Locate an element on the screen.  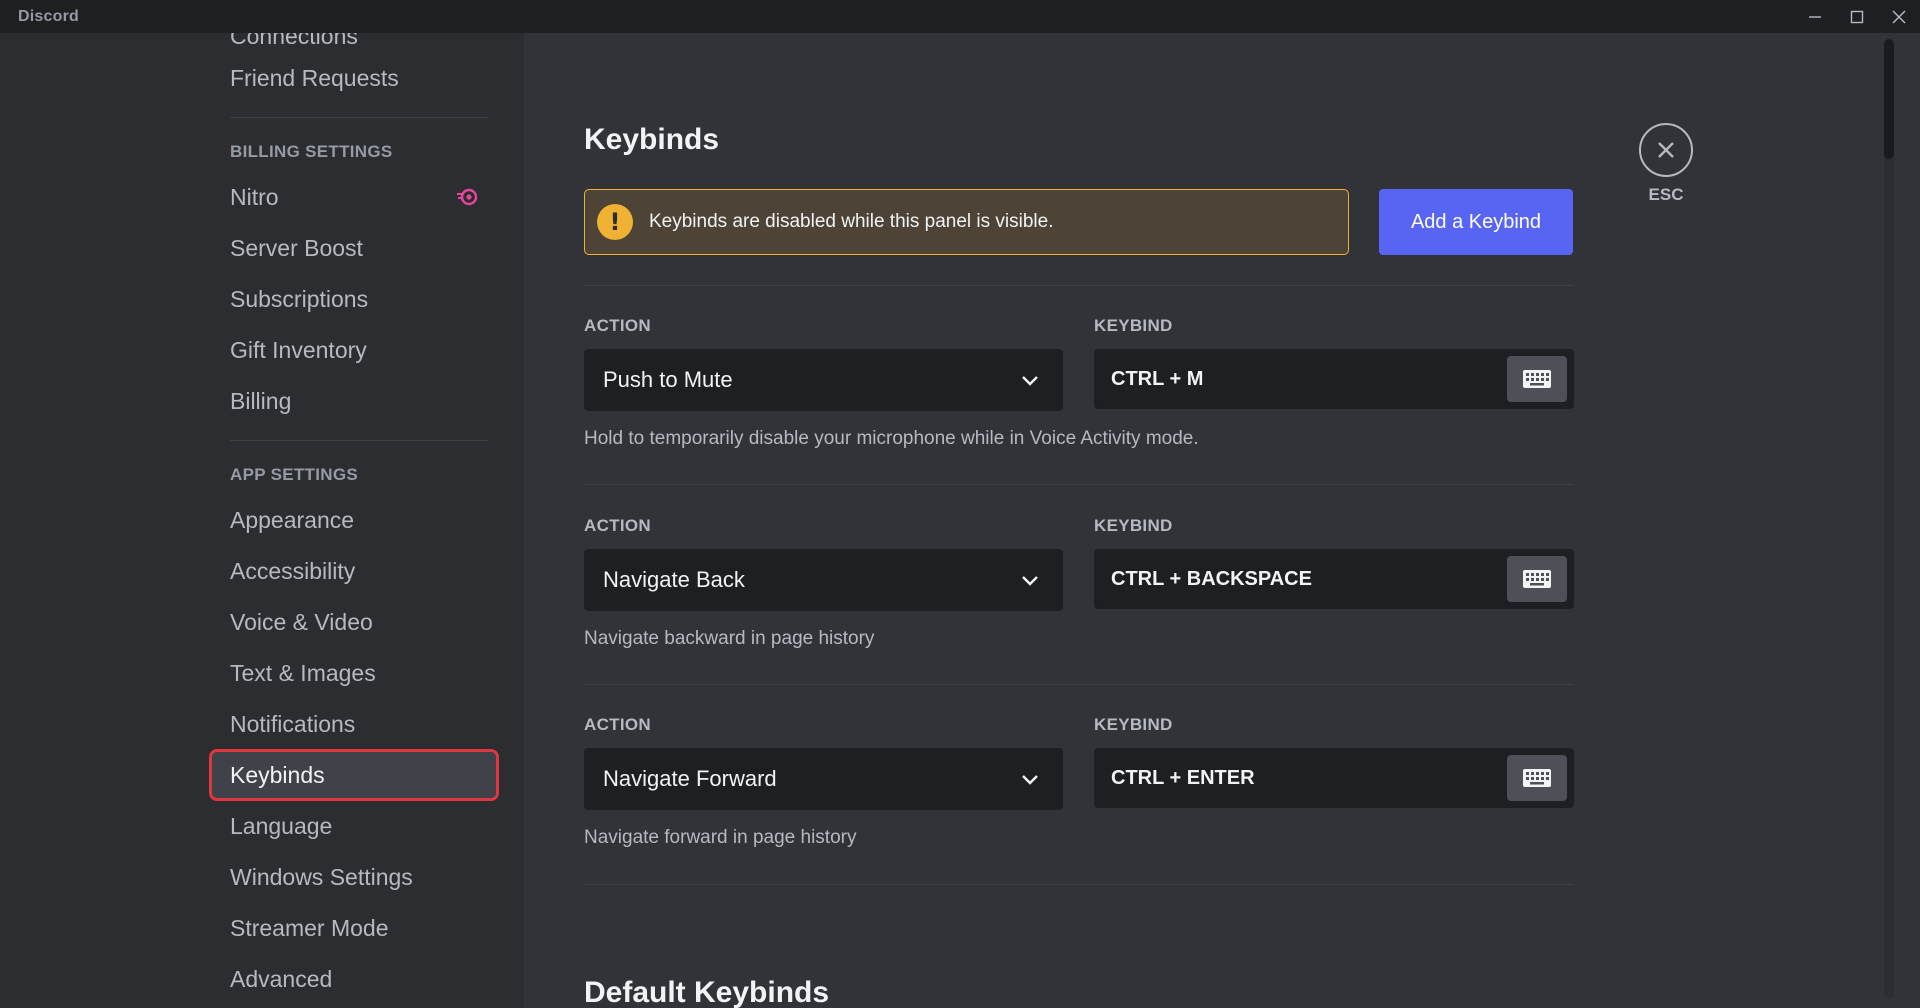
sidebar-item-label: Language is located at coordinates (281, 825).